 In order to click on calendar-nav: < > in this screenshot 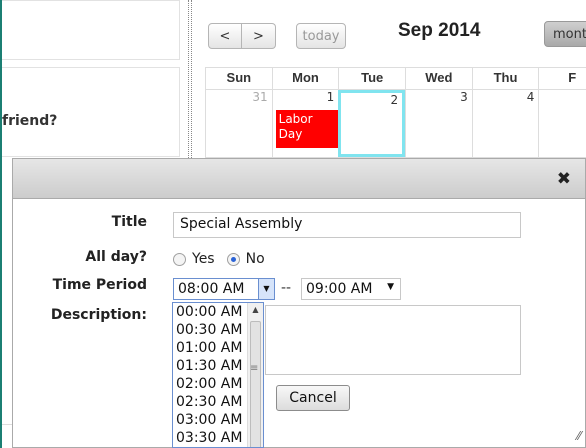, I will do `click(242, 36)`.